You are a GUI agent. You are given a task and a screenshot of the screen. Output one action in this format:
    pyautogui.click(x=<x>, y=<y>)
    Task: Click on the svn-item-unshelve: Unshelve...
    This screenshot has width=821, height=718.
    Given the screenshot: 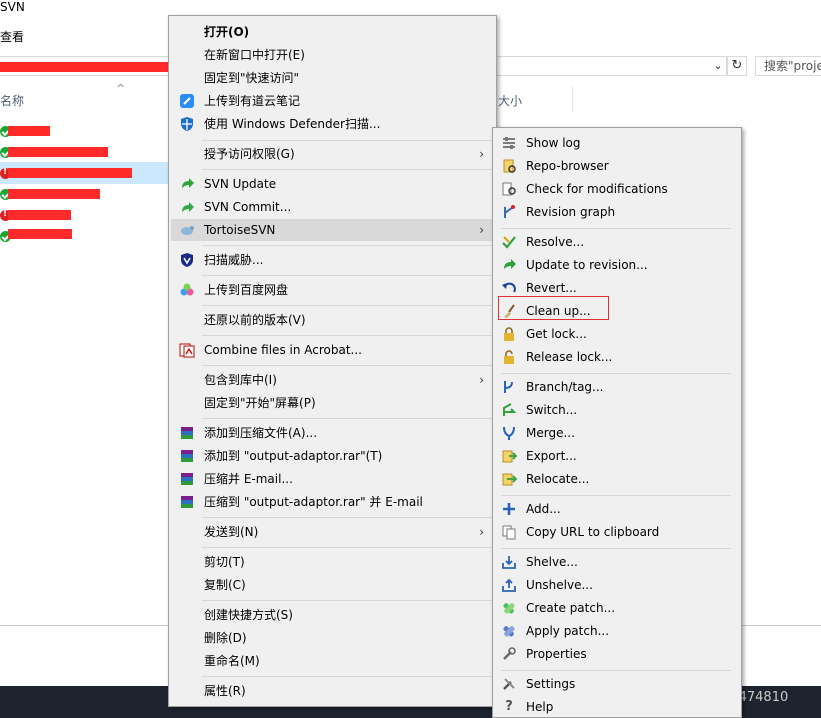 What is the action you would take?
    pyautogui.click(x=617, y=585)
    